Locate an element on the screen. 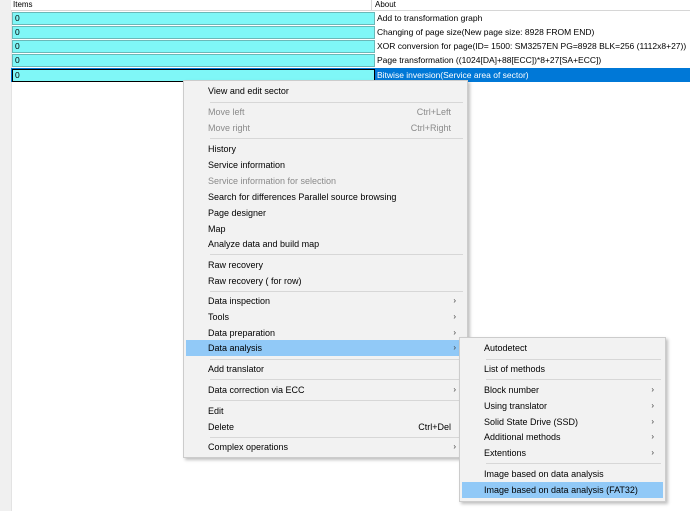 This screenshot has height=511, width=690. menu-item-delete: Delete Ctrl+Del is located at coordinates (325, 427).